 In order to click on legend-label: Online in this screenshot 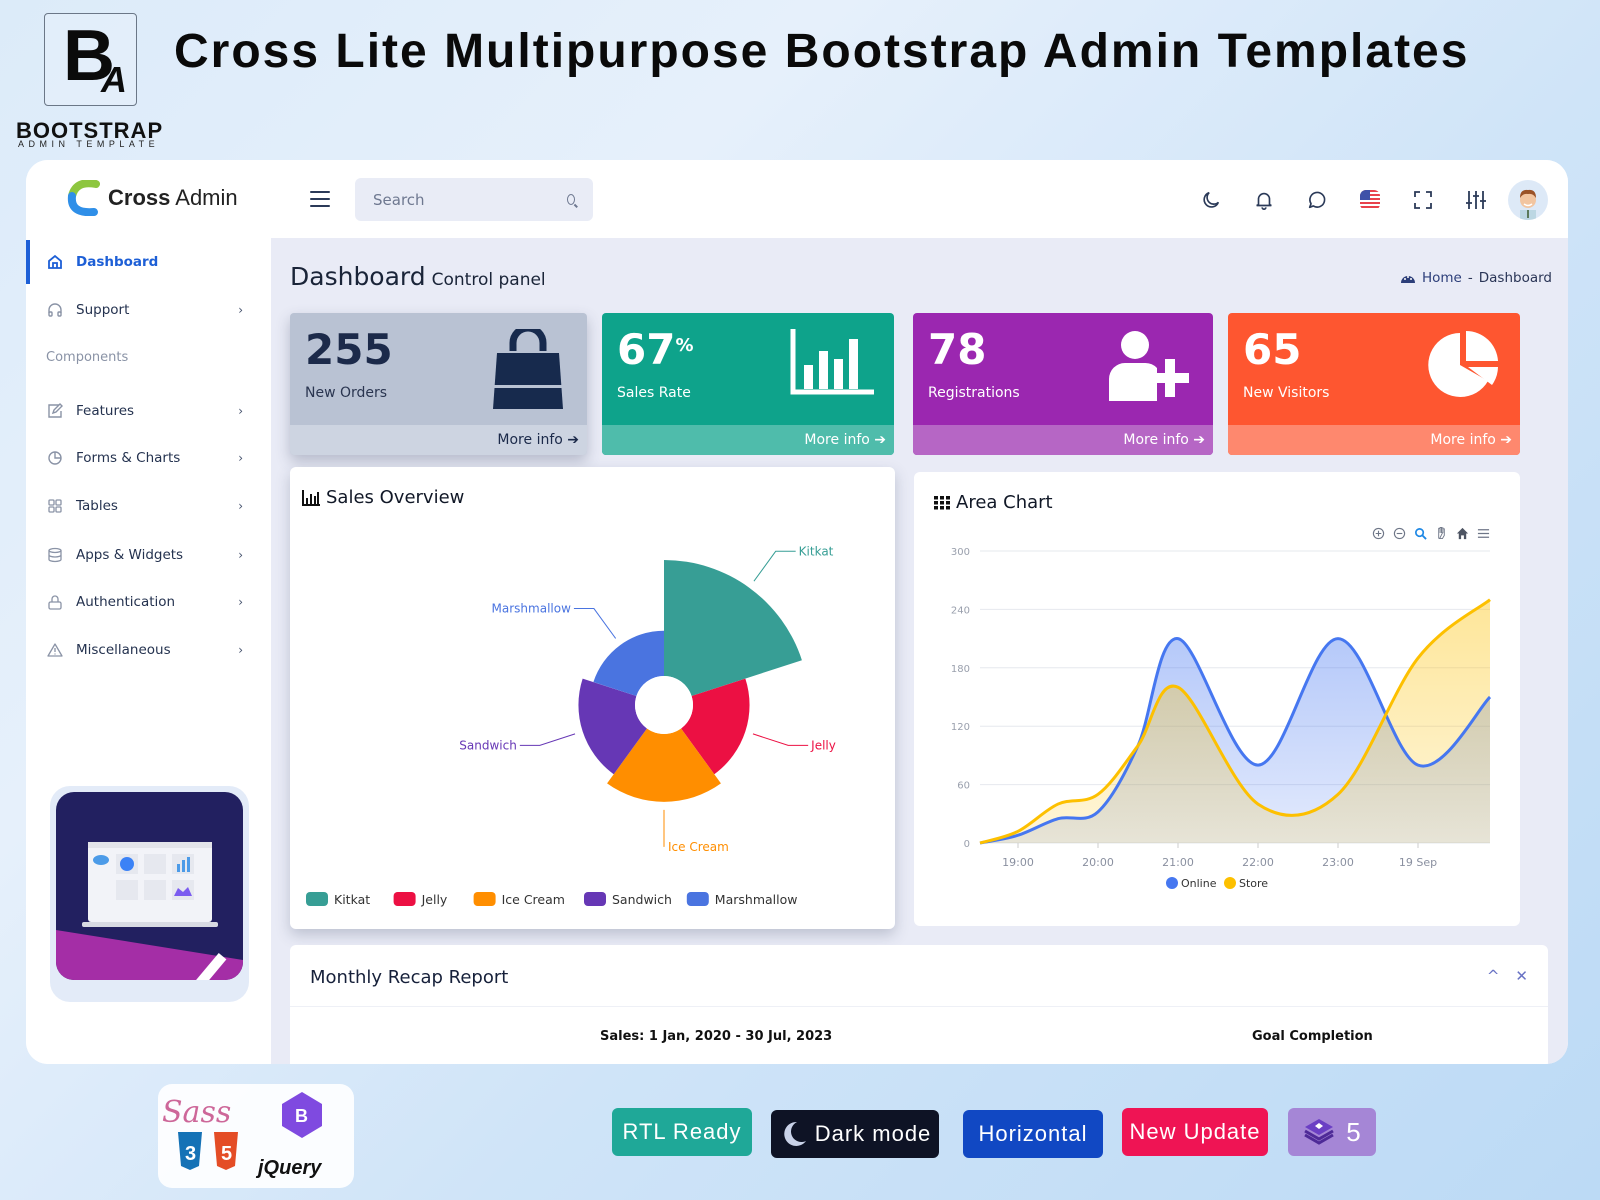, I will do `click(1199, 883)`.